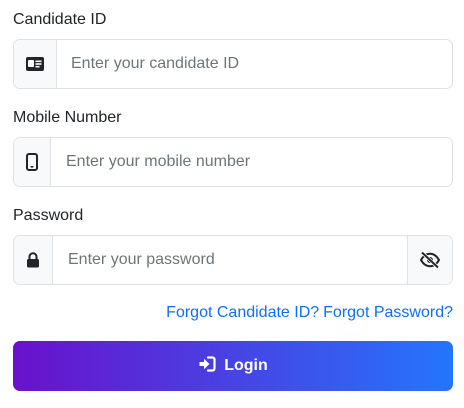  Describe the element at coordinates (242, 313) in the screenshot. I see `forgot-candidate-id-link: Forgot Candidate ID?` at that location.